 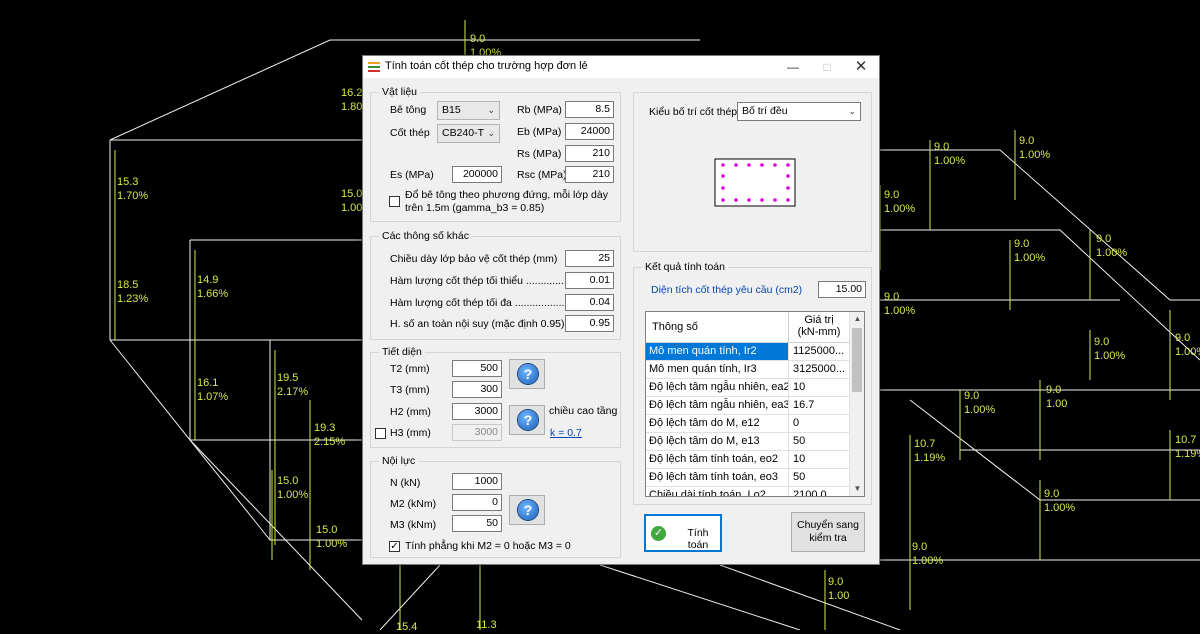 What do you see at coordinates (793, 67) in the screenshot?
I see `minimize-button: —` at bounding box center [793, 67].